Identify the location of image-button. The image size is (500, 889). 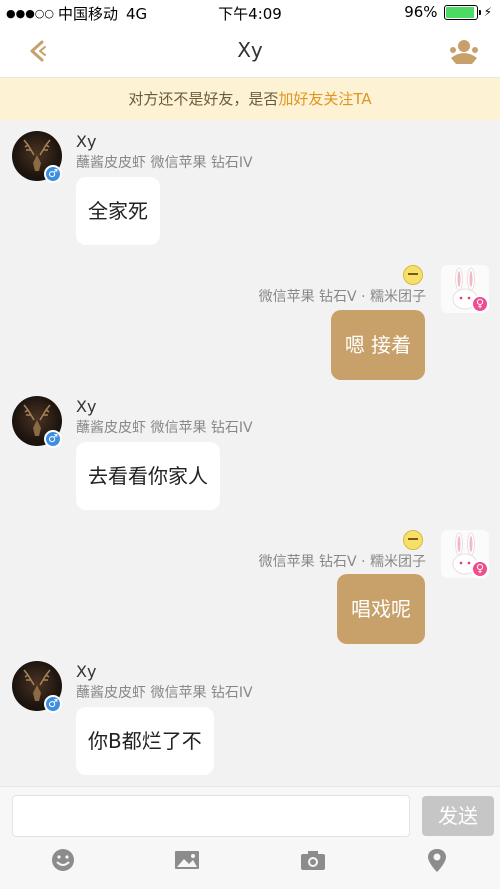
(187, 860).